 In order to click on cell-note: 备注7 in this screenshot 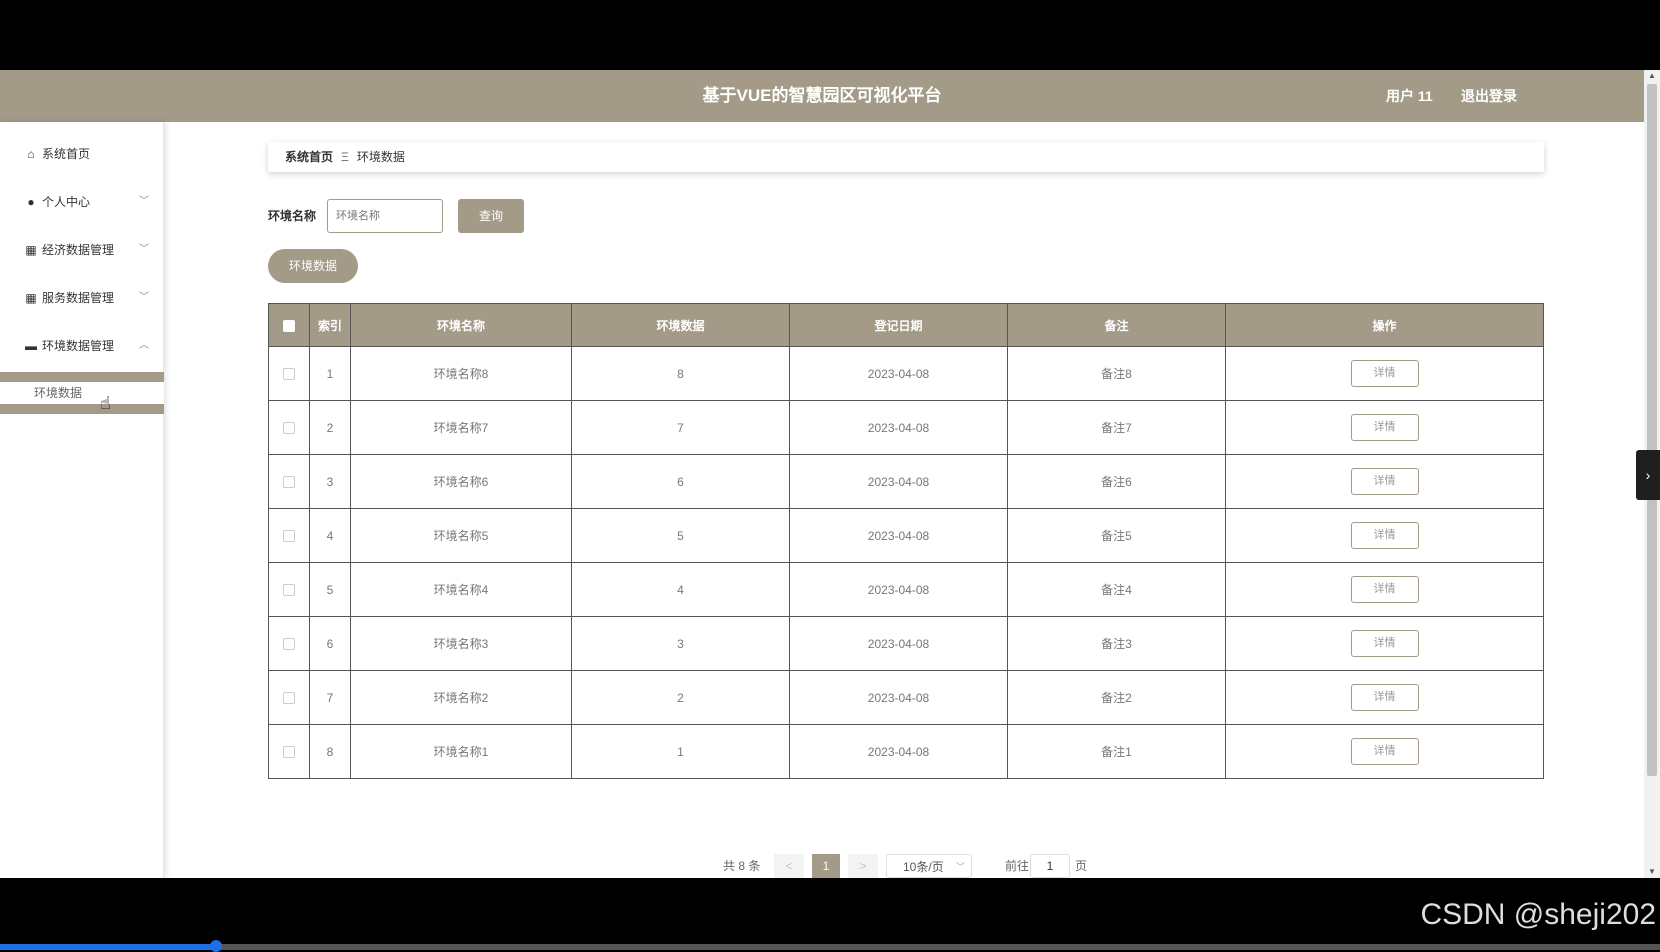, I will do `click(1116, 427)`.